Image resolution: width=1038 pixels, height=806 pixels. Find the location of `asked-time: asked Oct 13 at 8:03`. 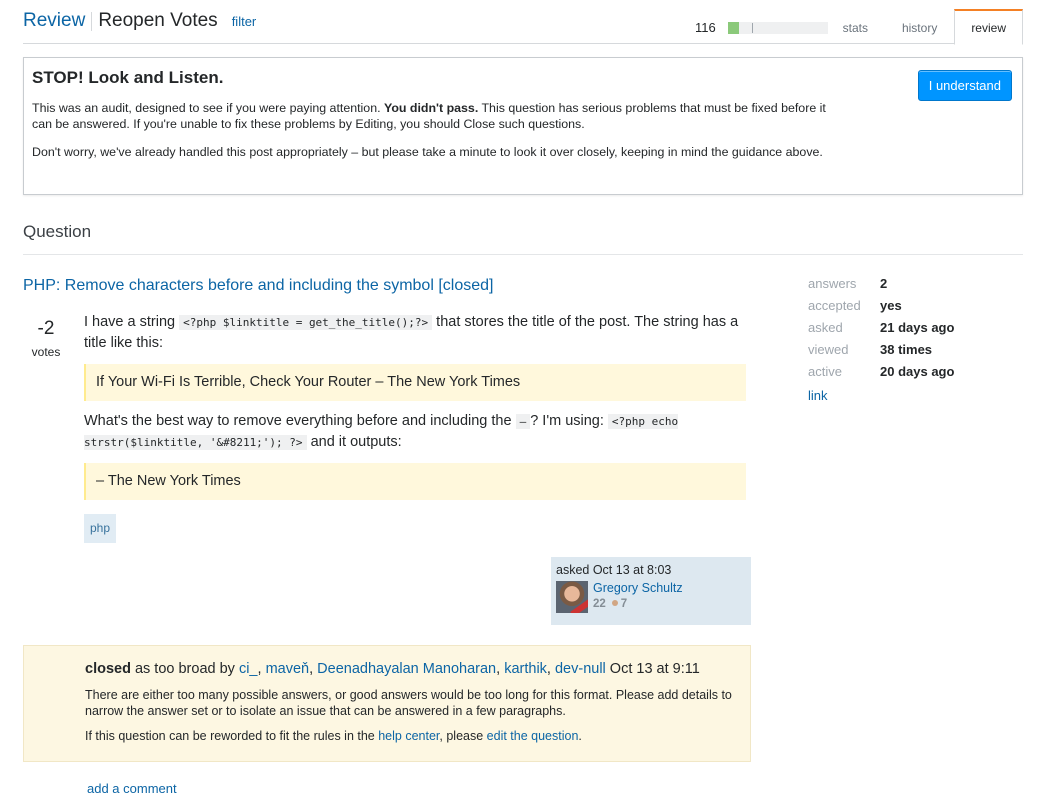

asked-time: asked Oct 13 at 8:03 is located at coordinates (614, 570).